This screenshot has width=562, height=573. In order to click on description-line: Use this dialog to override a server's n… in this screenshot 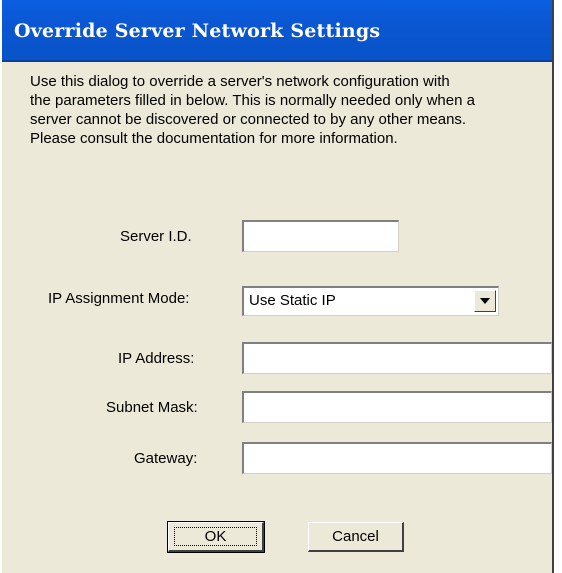, I will do `click(240, 81)`.